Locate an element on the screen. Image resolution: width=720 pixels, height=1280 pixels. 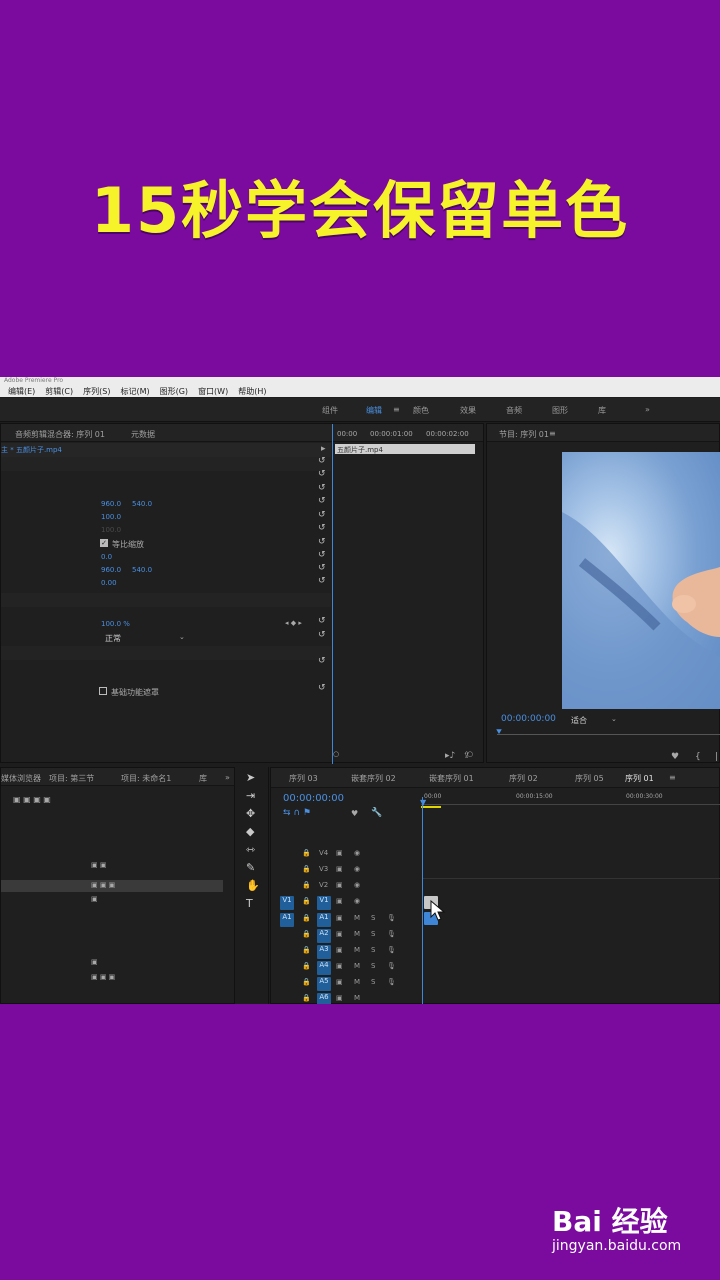
workspace-menu-icon: ≡ is located at coordinates (396, 409).